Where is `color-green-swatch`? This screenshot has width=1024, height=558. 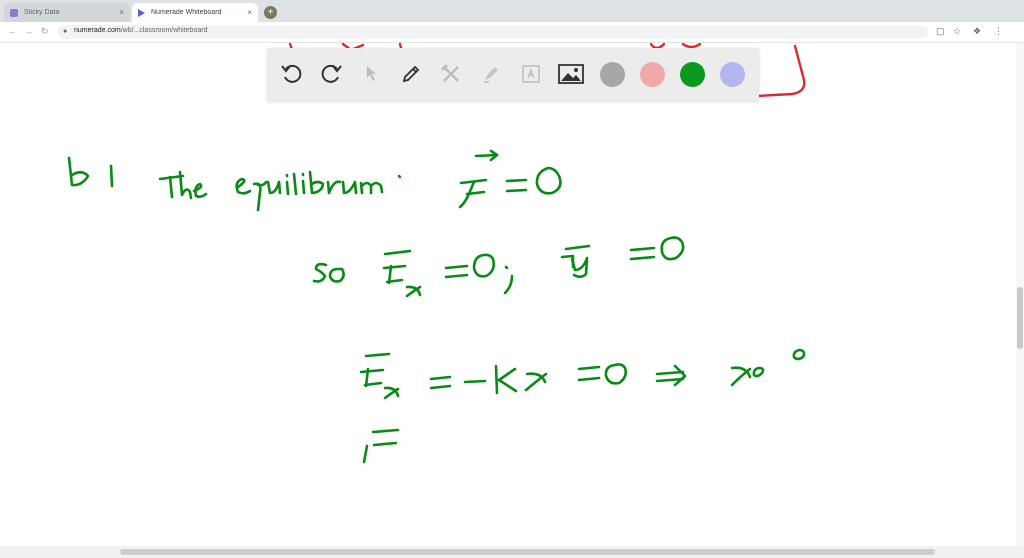 color-green-swatch is located at coordinates (692, 74).